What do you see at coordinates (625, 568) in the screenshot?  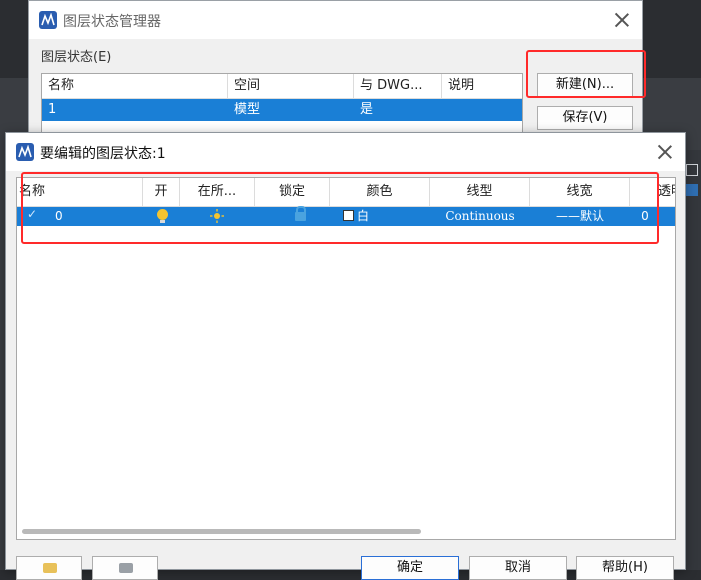 I see `help-button: 帮助(H)` at bounding box center [625, 568].